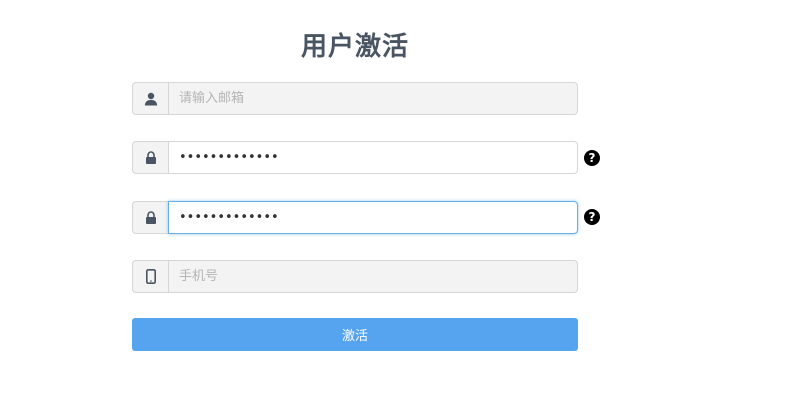 This screenshot has height=412, width=786. Describe the element at coordinates (592, 158) in the screenshot. I see `password-help-icon: ?` at that location.